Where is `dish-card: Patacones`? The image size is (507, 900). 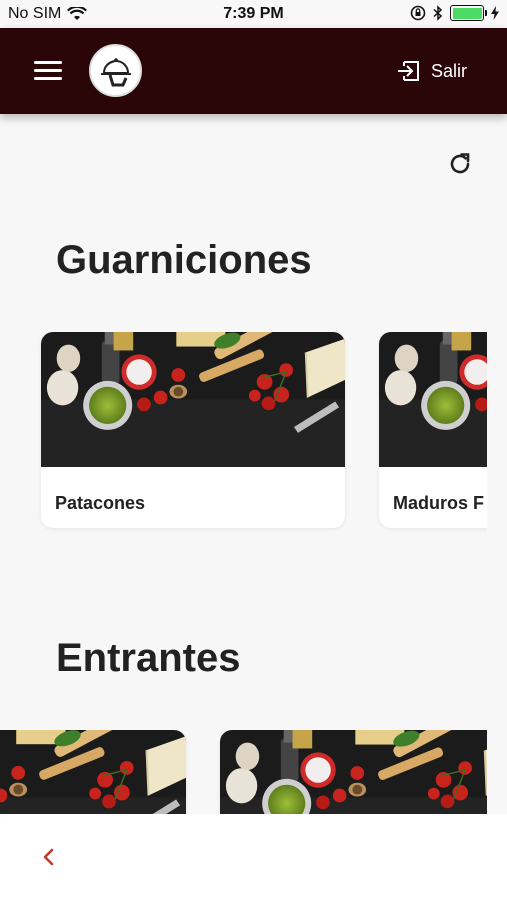
dish-card: Patacones is located at coordinates (193, 430).